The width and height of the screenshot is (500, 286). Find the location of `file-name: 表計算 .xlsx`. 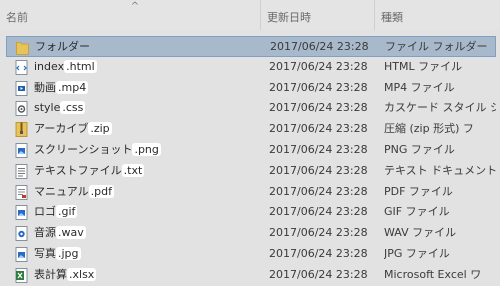

file-name: 表計算 .xlsx is located at coordinates (65, 275).